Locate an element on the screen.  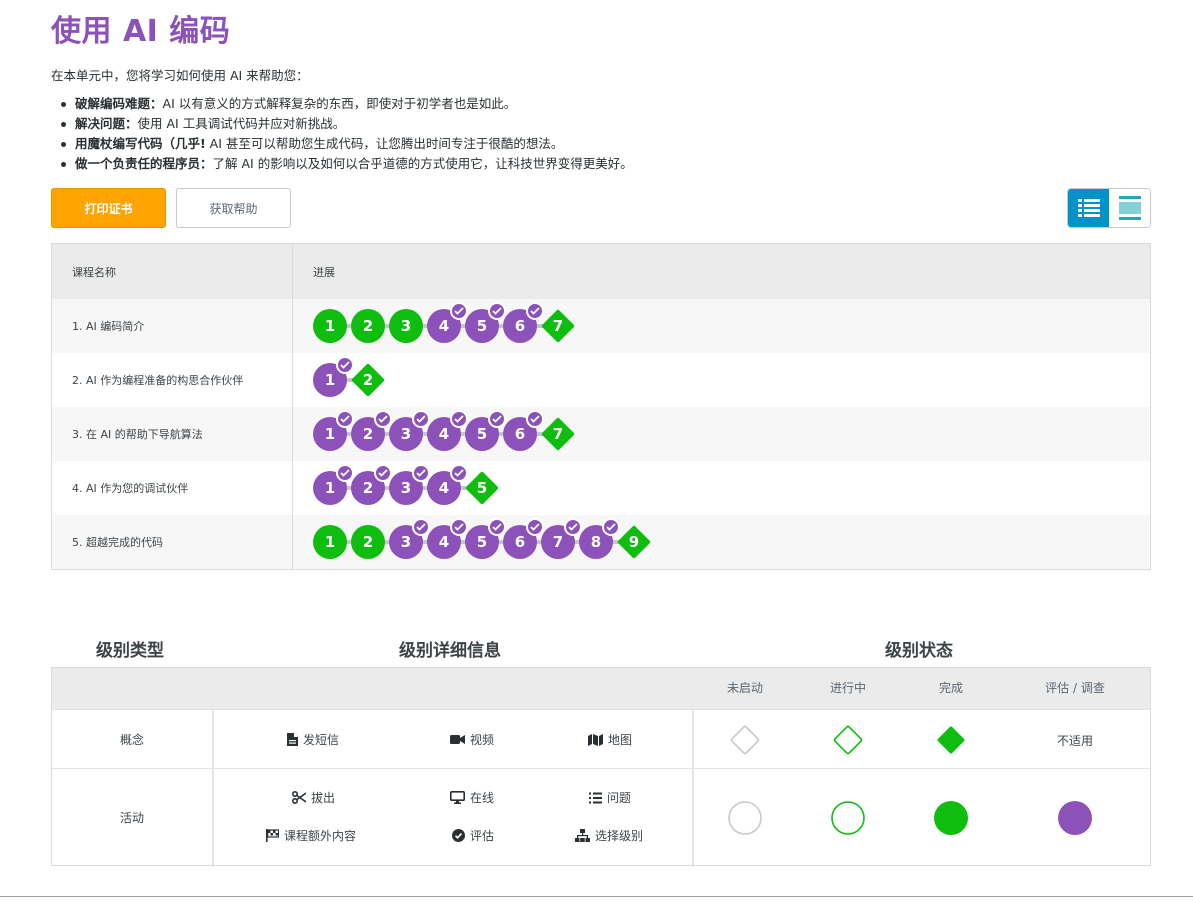
level-number: 5 is located at coordinates (482, 326).